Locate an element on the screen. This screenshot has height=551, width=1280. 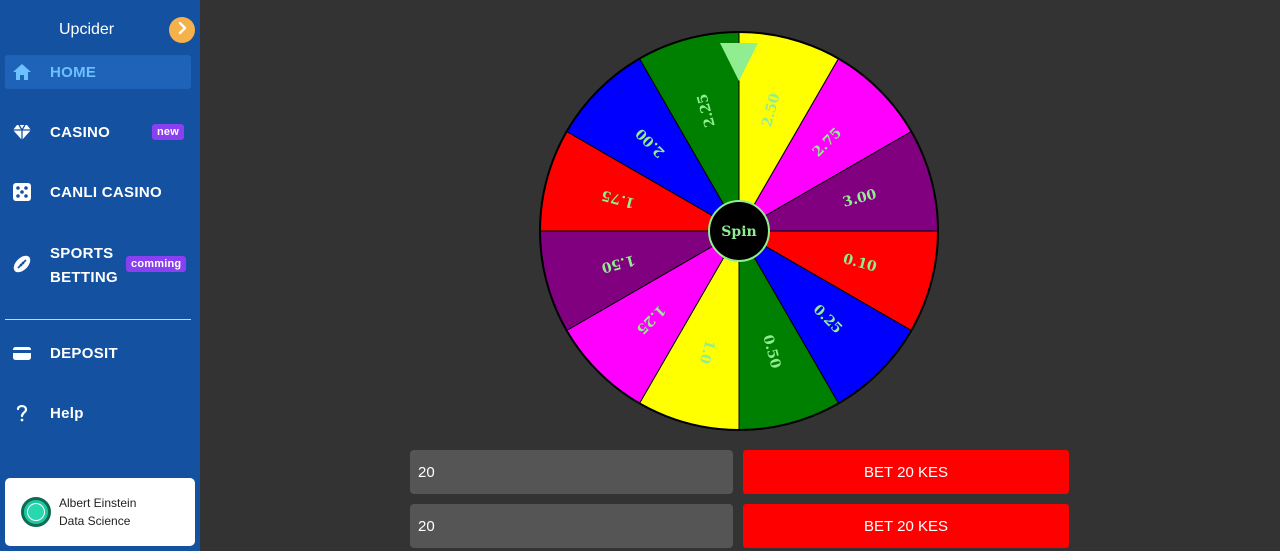
spin-button: Spin is located at coordinates (739, 231).